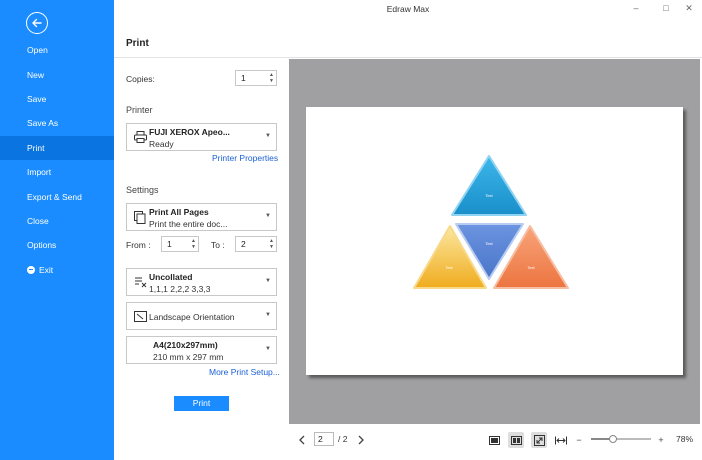  What do you see at coordinates (180, 289) in the screenshot?
I see `collation-desc: 1,1,1 2,2,2 3,3,3` at bounding box center [180, 289].